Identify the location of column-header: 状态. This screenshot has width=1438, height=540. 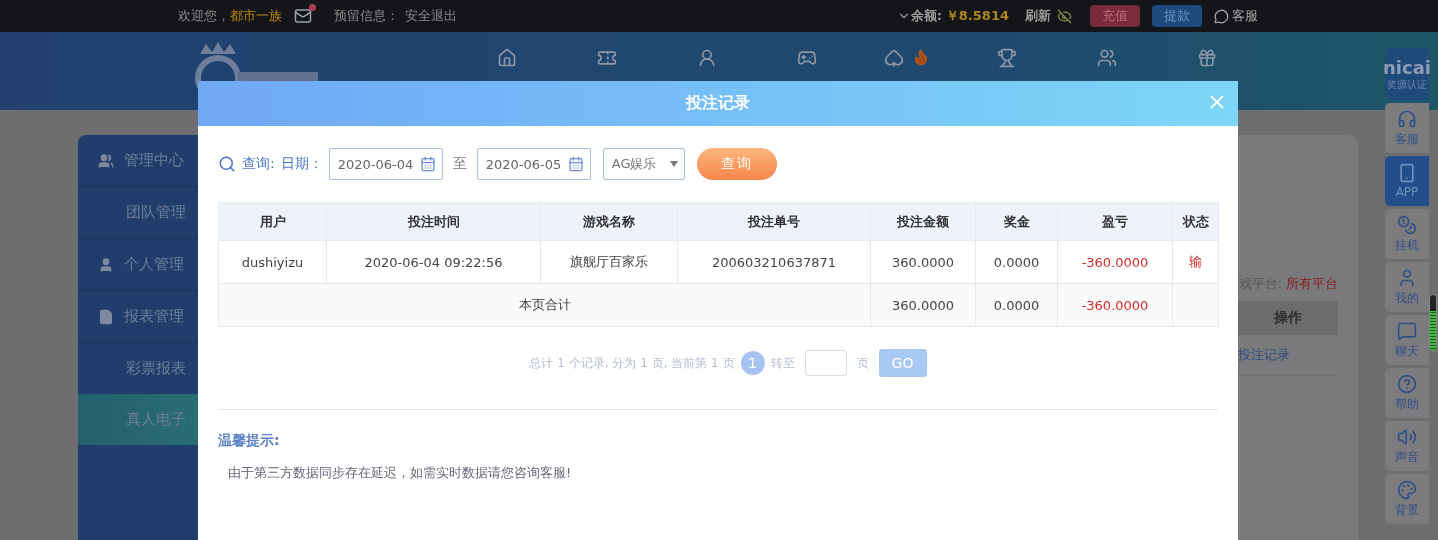
(1195, 221).